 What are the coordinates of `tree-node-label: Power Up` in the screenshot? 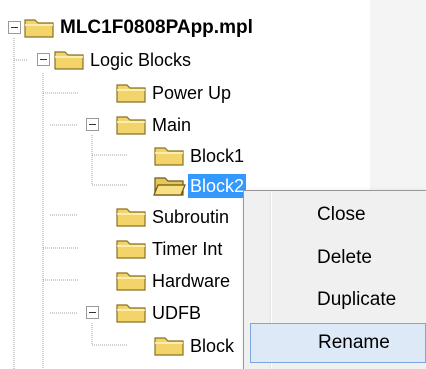 It's located at (192, 93).